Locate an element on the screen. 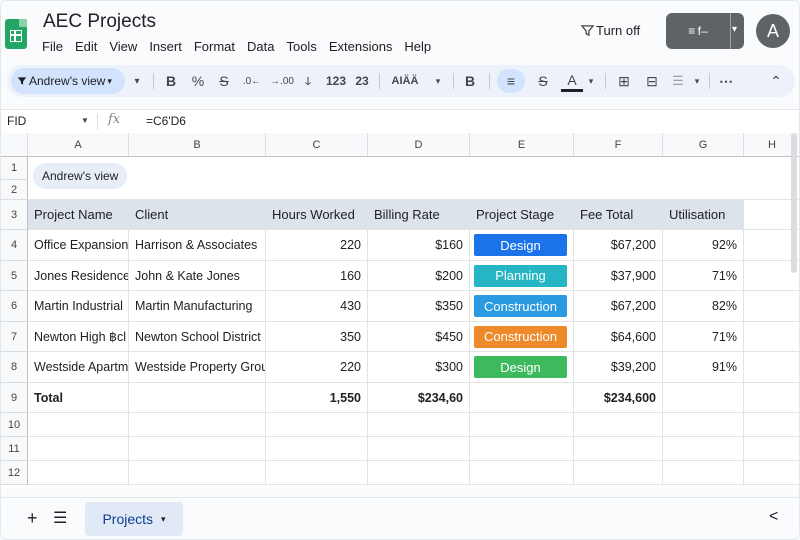 Image resolution: width=800 pixels, height=540 pixels. row-header-6: 6 is located at coordinates (14, 306).